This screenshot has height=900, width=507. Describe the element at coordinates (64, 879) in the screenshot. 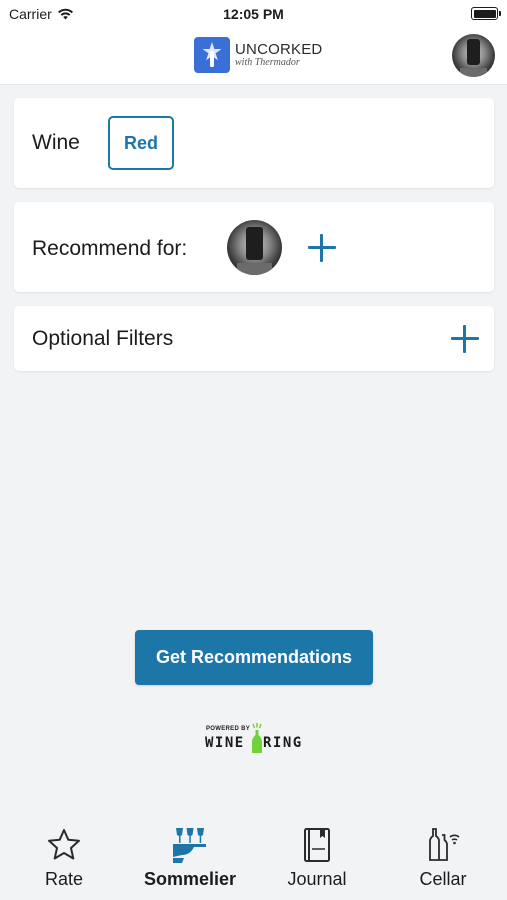

I see `tab-rate-label: Rate` at that location.